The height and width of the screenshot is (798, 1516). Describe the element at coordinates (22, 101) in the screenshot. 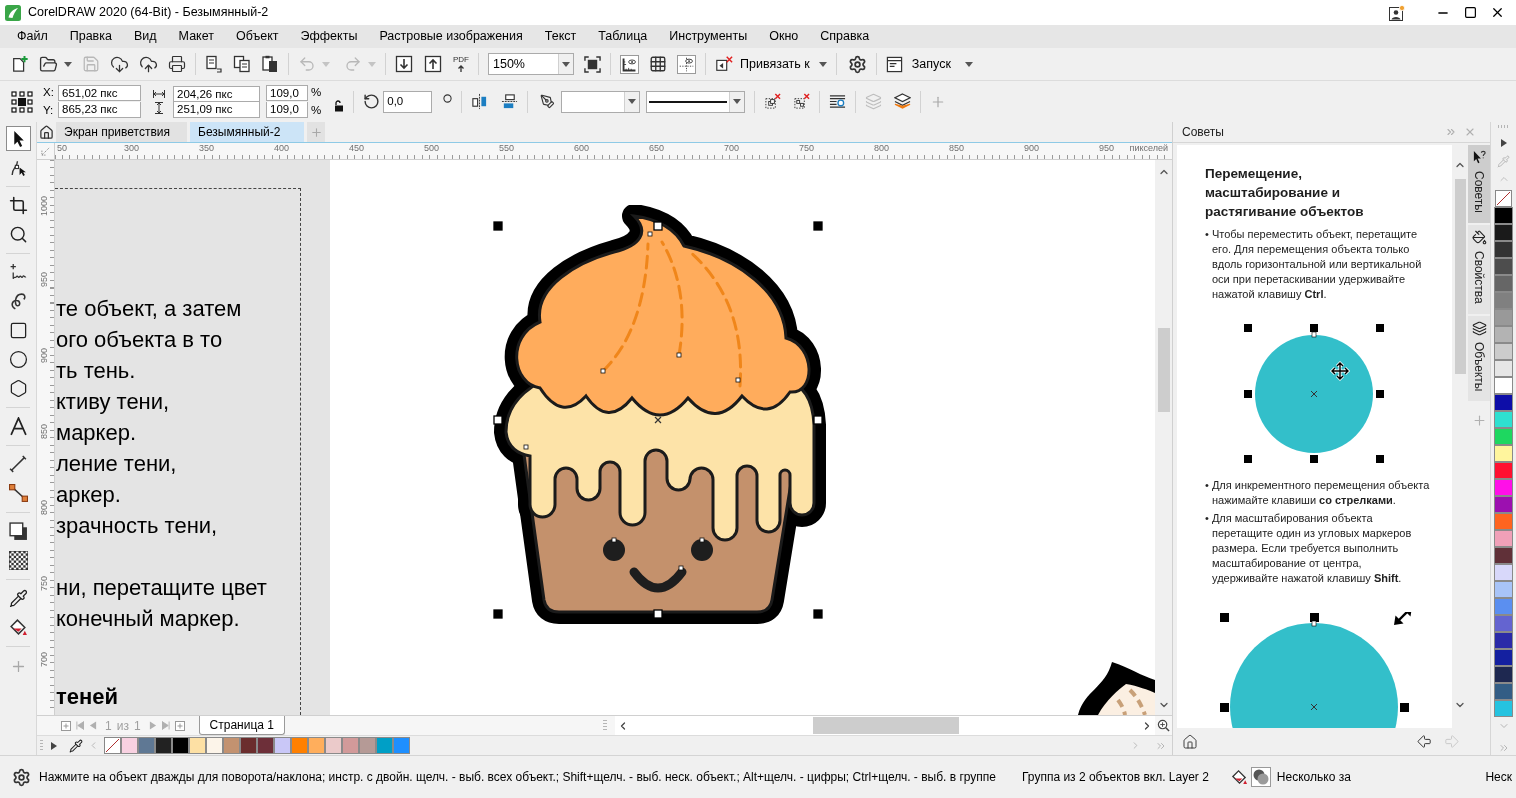

I see `object-origin-icon` at that location.